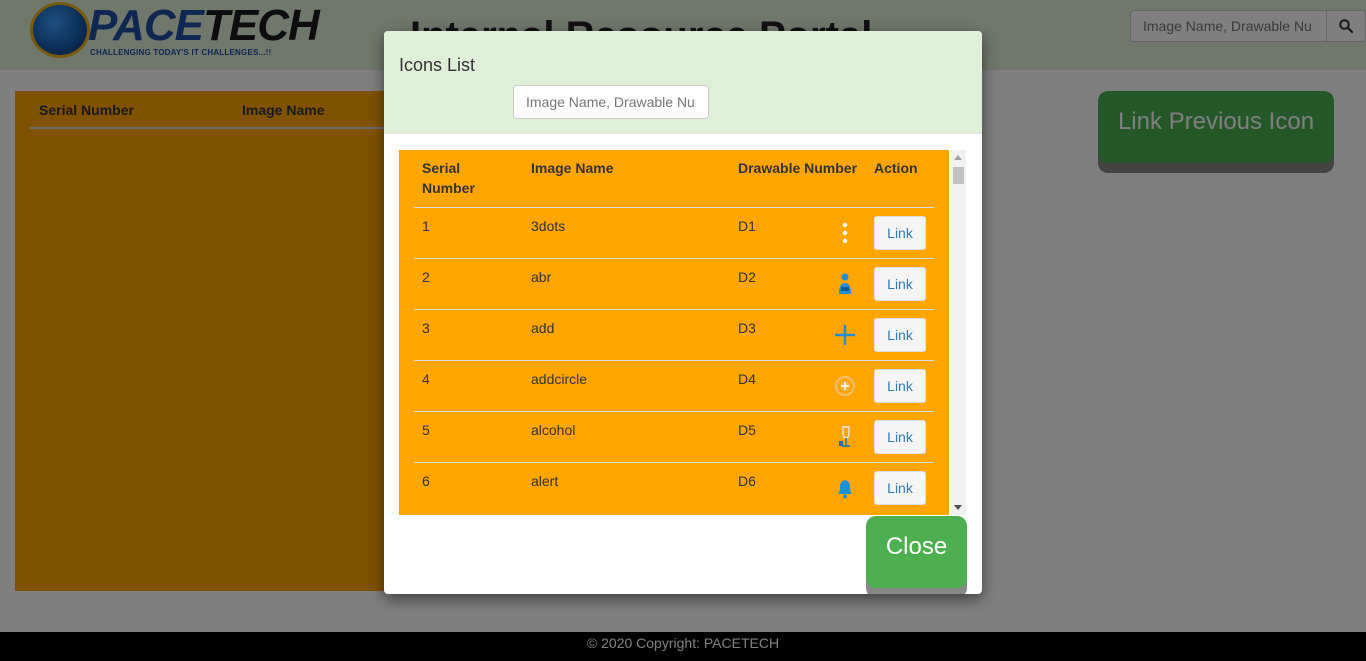 The height and width of the screenshot is (661, 1366). What do you see at coordinates (468, 179) in the screenshot?
I see `column-header-serial-number: Serial Number` at bounding box center [468, 179].